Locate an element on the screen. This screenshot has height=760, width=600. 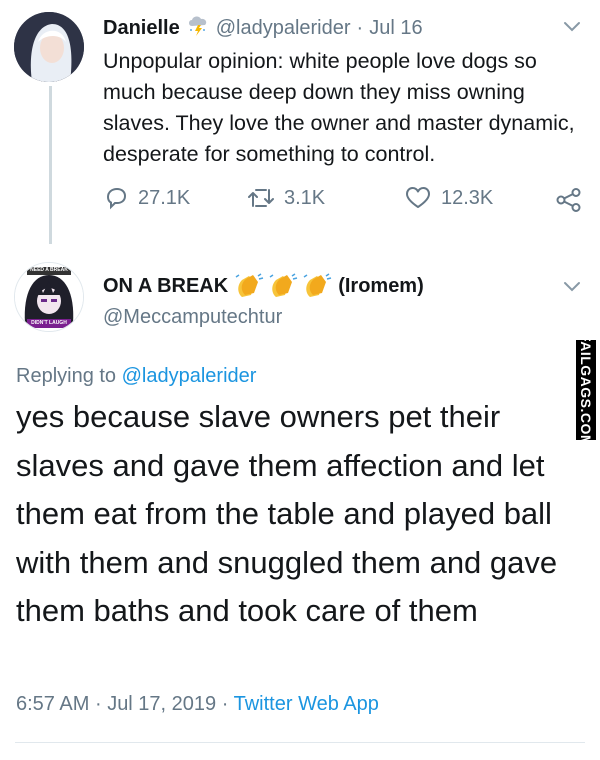
like-action: 12.3K is located at coordinates (449, 198).